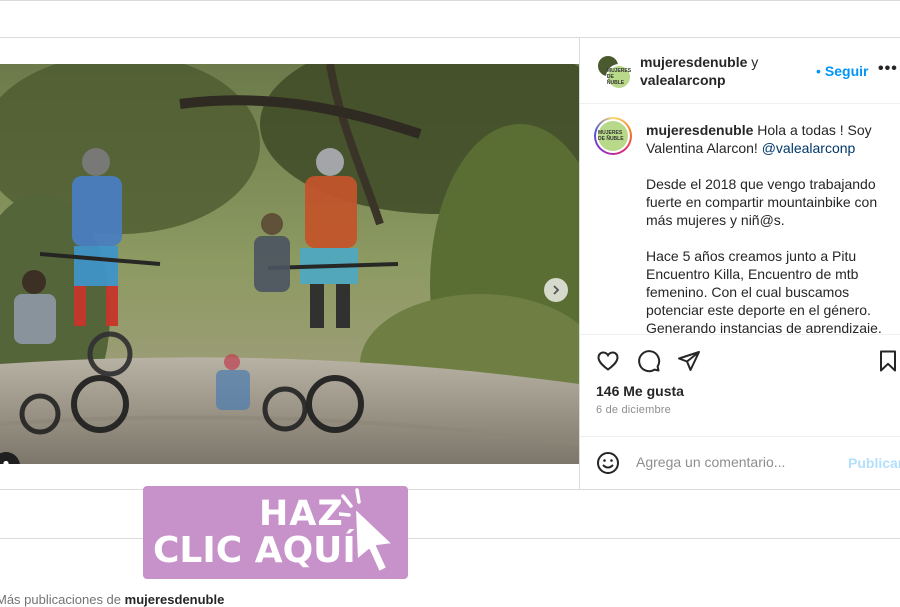 The image size is (900, 607). I want to click on share-icon, so click(689, 361).